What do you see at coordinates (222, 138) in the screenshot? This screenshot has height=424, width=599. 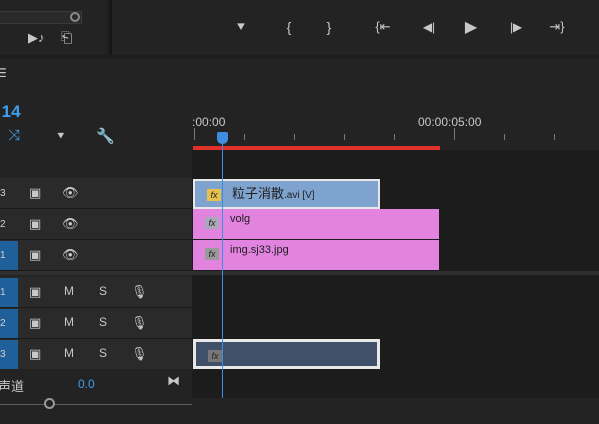 I see `playhead-handle` at bounding box center [222, 138].